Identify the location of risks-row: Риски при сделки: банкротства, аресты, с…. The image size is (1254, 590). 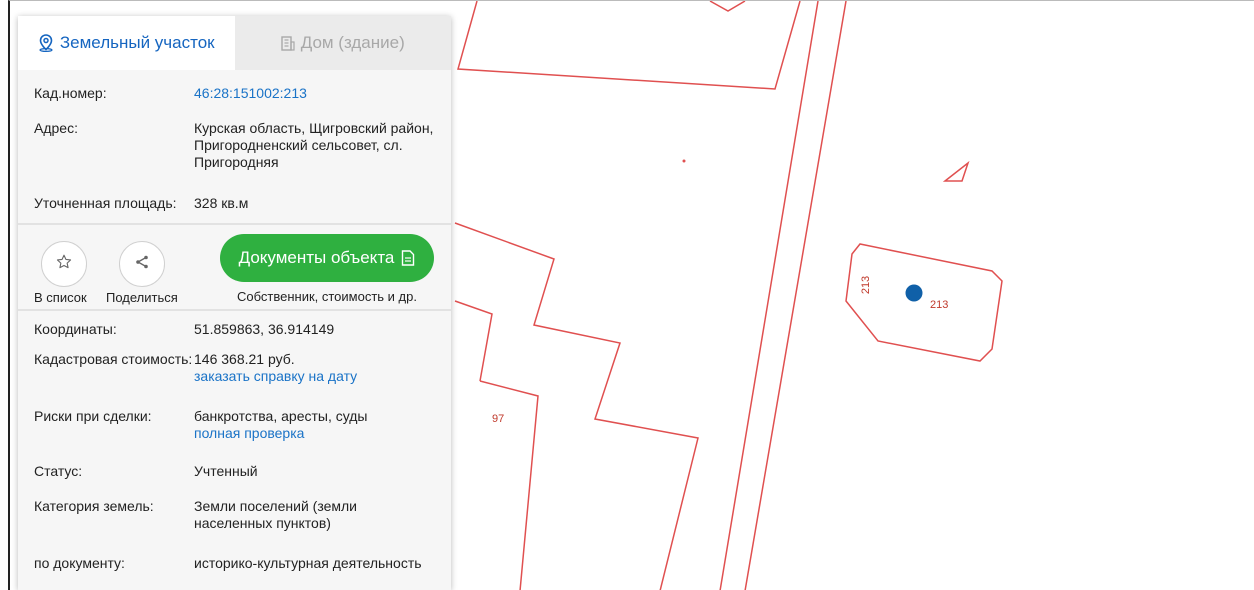
(234, 435).